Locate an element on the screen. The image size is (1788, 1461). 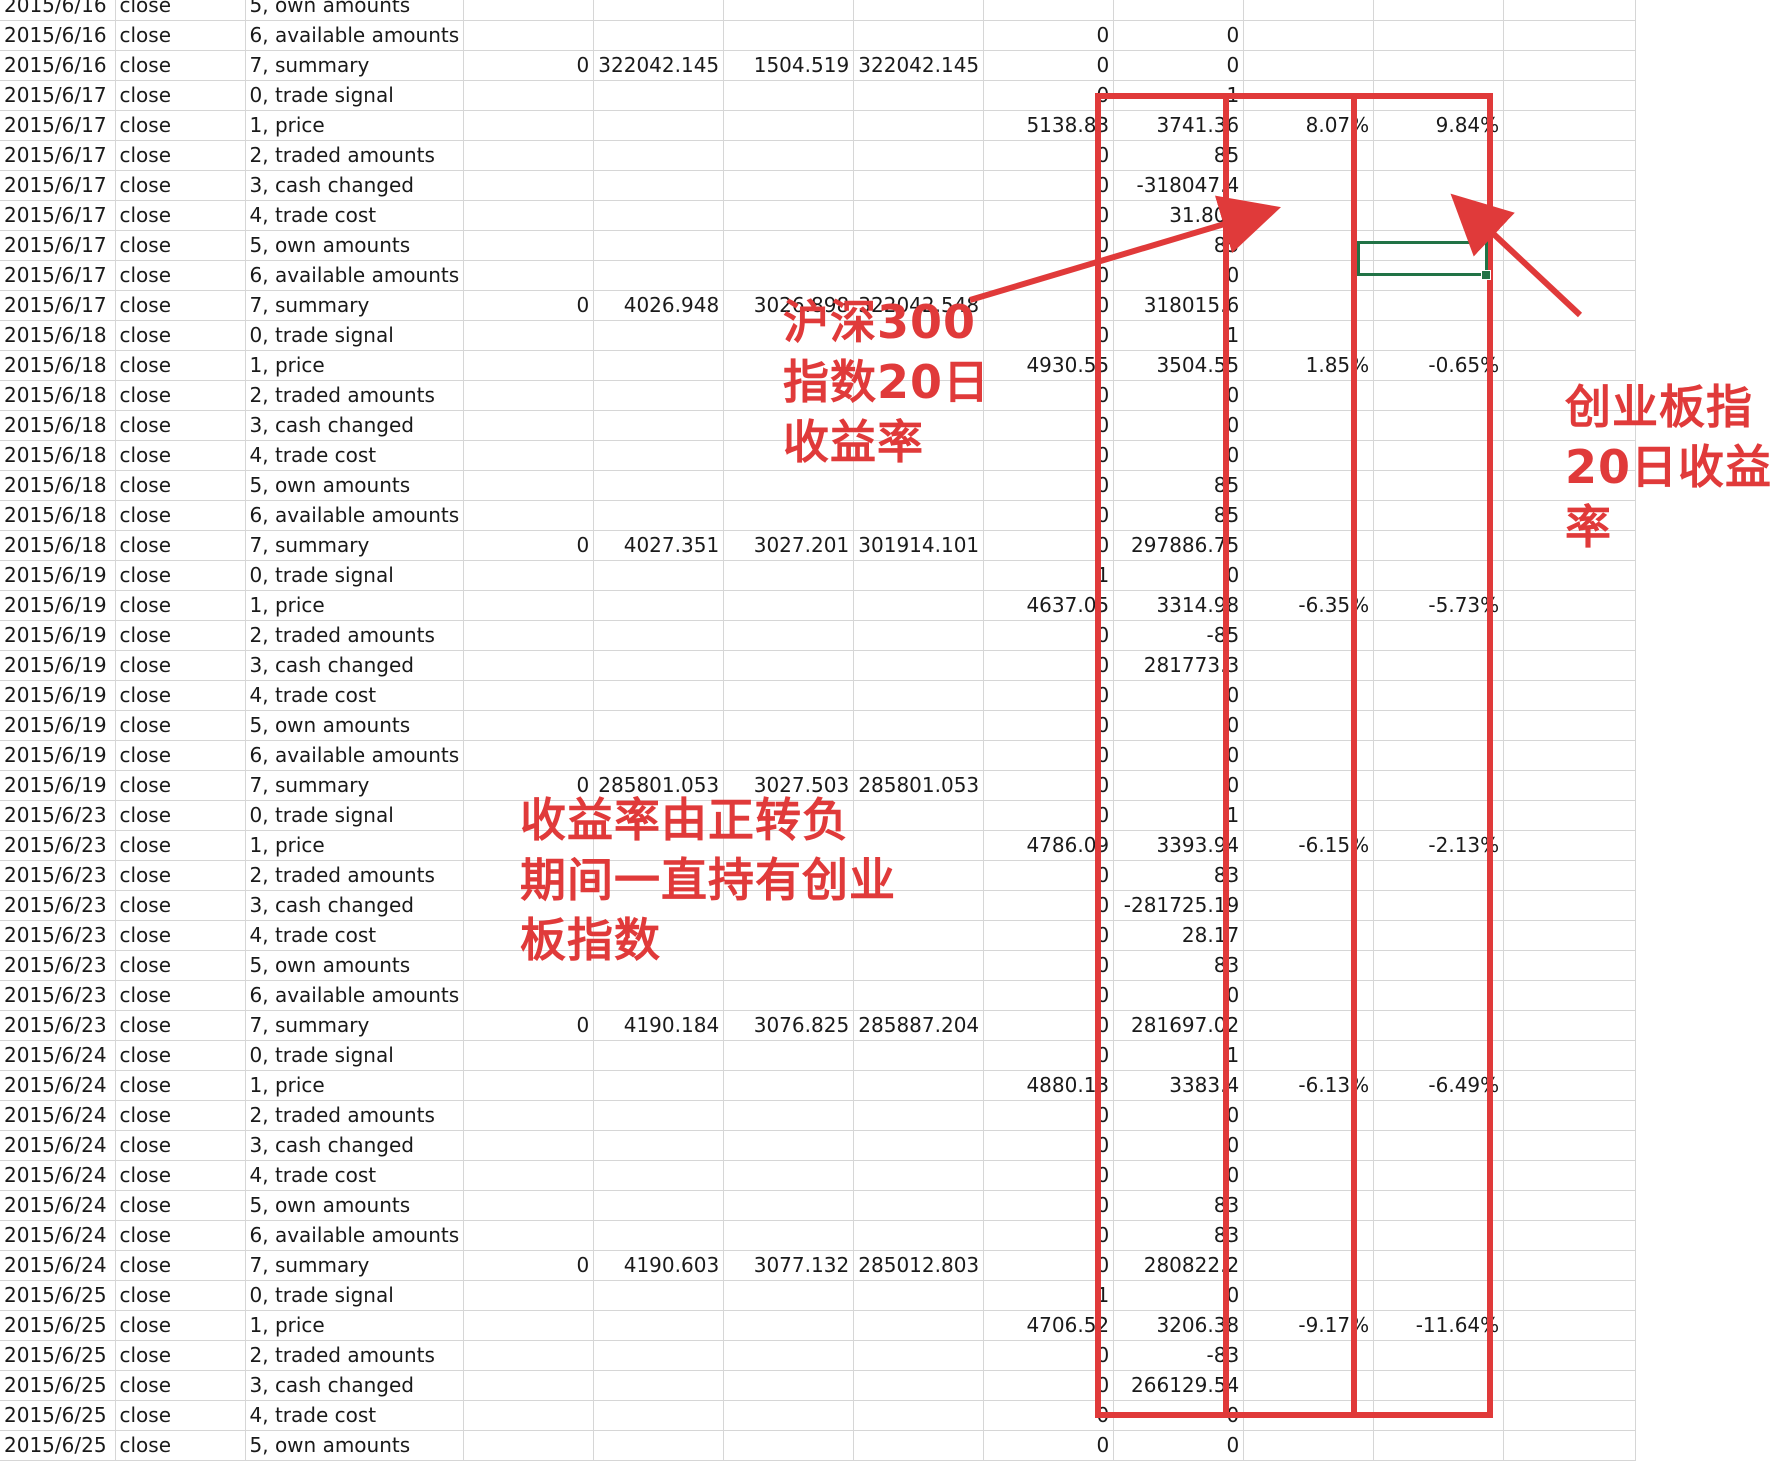
cell: 1, price is located at coordinates (355, 1325).